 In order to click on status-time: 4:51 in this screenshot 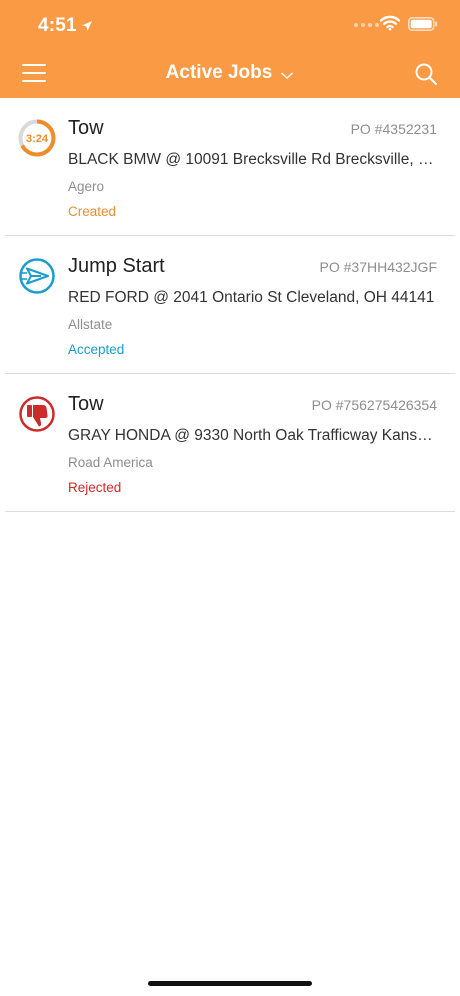, I will do `click(65, 26)`.